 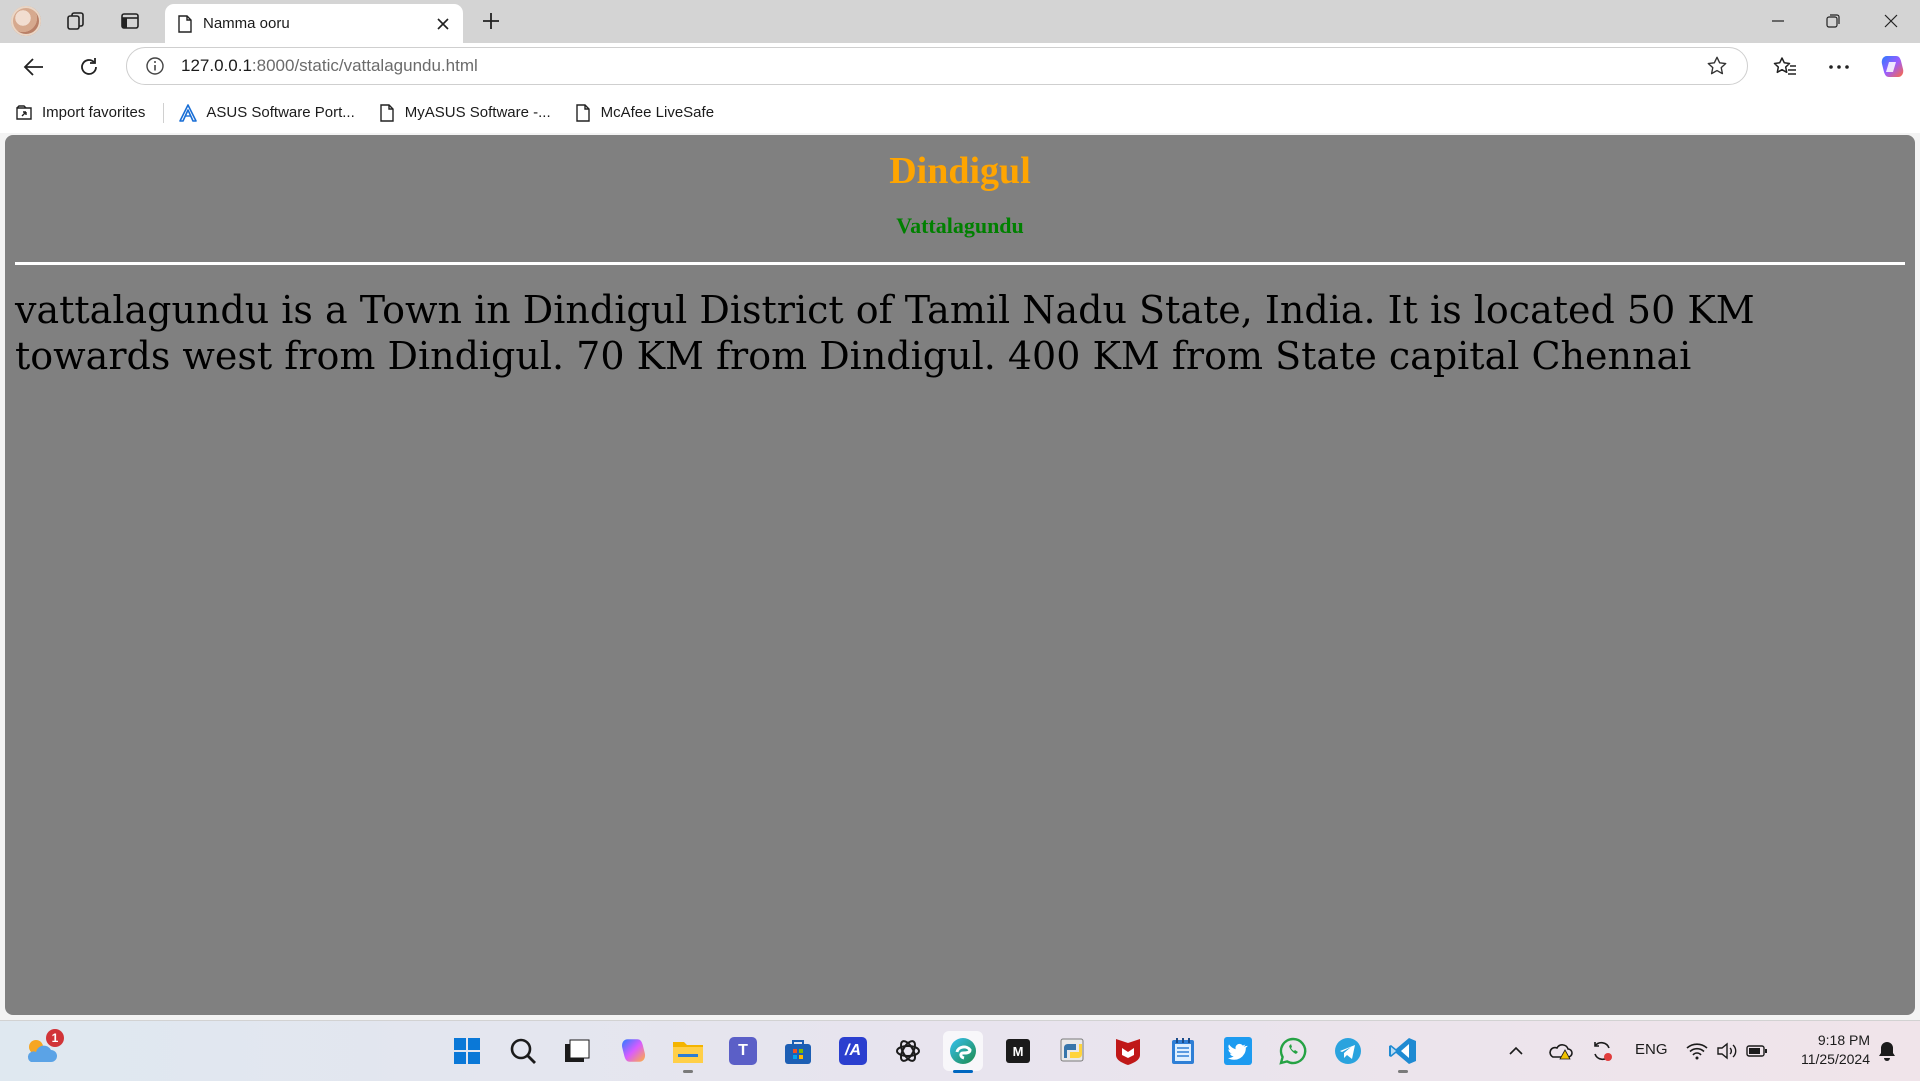 What do you see at coordinates (246, 23) in the screenshot?
I see `tab-title: Namma ooru` at bounding box center [246, 23].